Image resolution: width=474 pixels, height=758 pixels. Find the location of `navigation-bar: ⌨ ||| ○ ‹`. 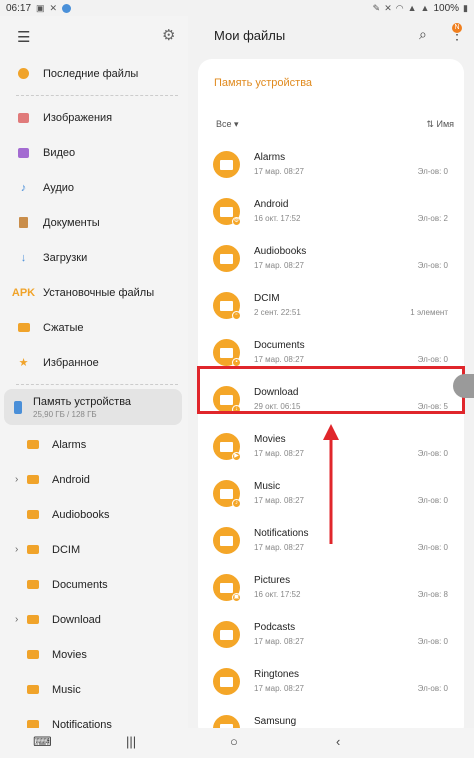

navigation-bar: ⌨ ||| ○ ‹ is located at coordinates (237, 743).